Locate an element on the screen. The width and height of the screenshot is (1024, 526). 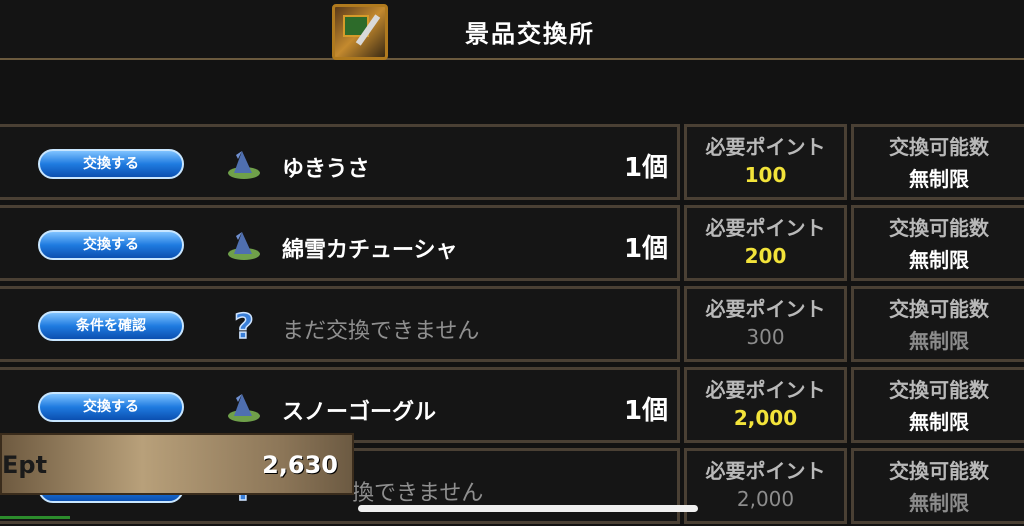
home-indicator is located at coordinates (528, 508).